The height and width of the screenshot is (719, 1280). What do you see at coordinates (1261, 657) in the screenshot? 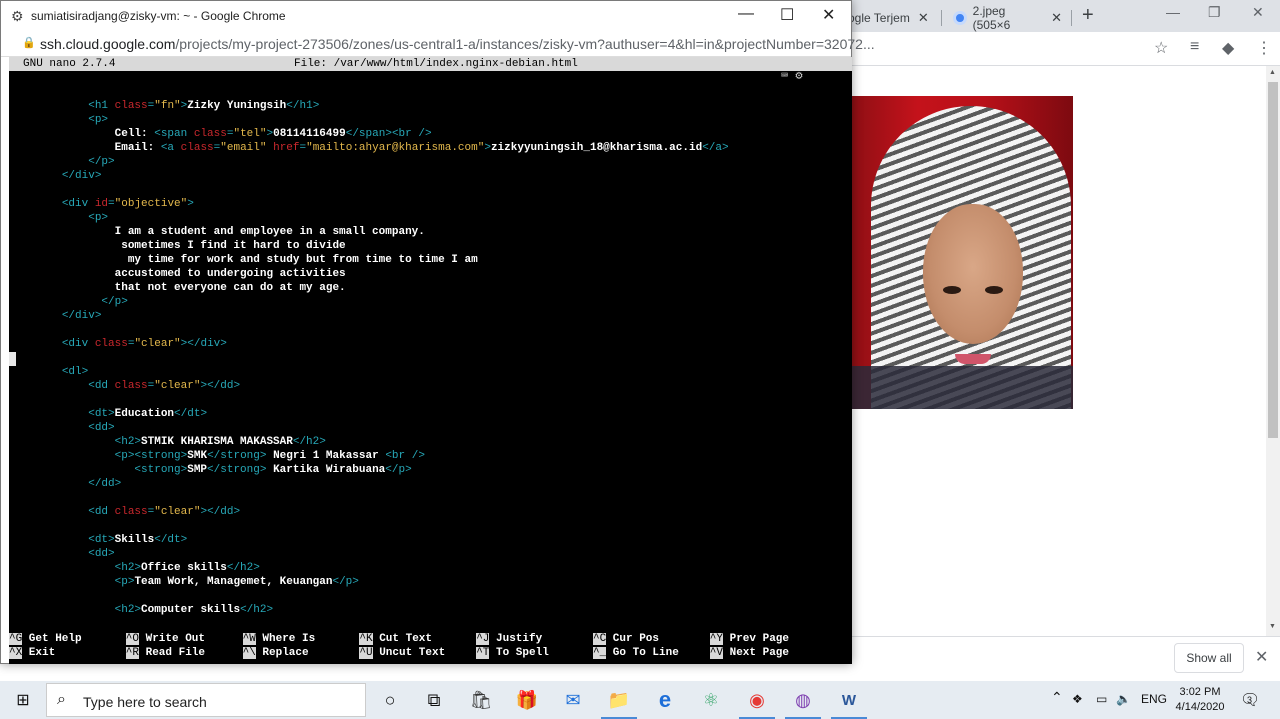
I see `close-download-bar-icon: ✕` at bounding box center [1261, 657].